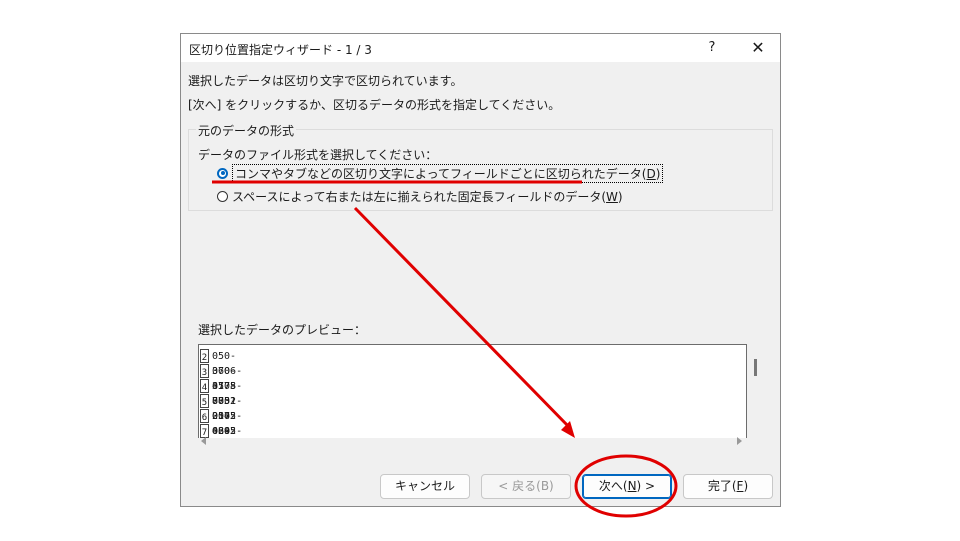 The height and width of the screenshot is (541, 960). Describe the element at coordinates (626, 486) in the screenshot. I see `highlight-circle` at that location.